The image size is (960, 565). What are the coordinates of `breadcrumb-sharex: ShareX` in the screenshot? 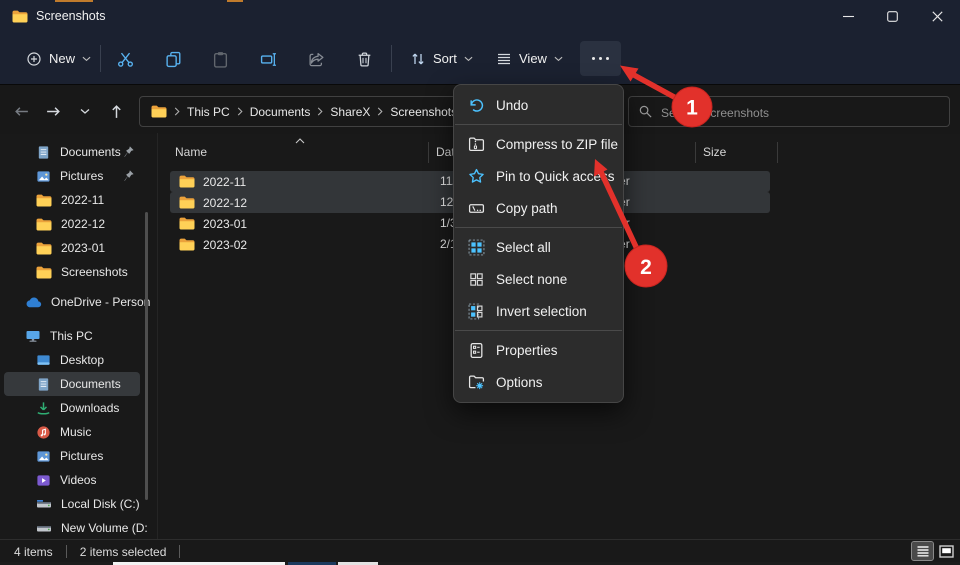 It's located at (350, 112).